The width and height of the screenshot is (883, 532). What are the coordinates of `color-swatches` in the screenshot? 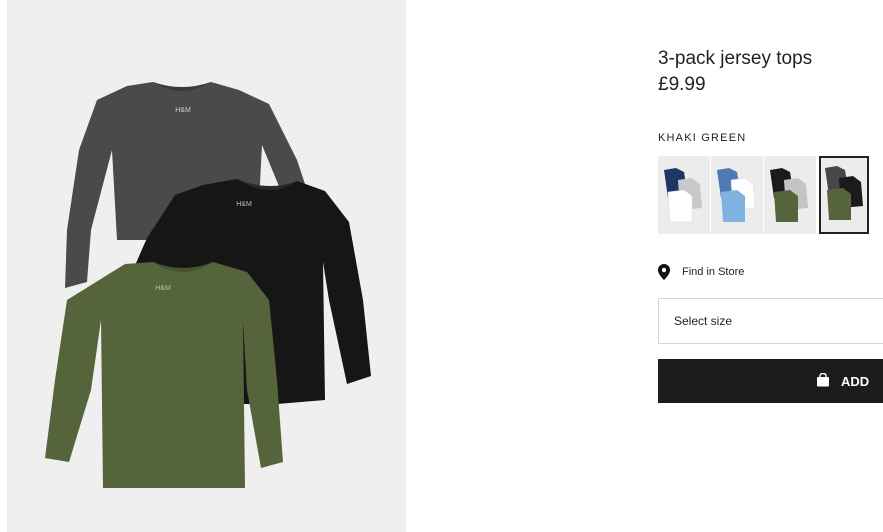 It's located at (763, 195).